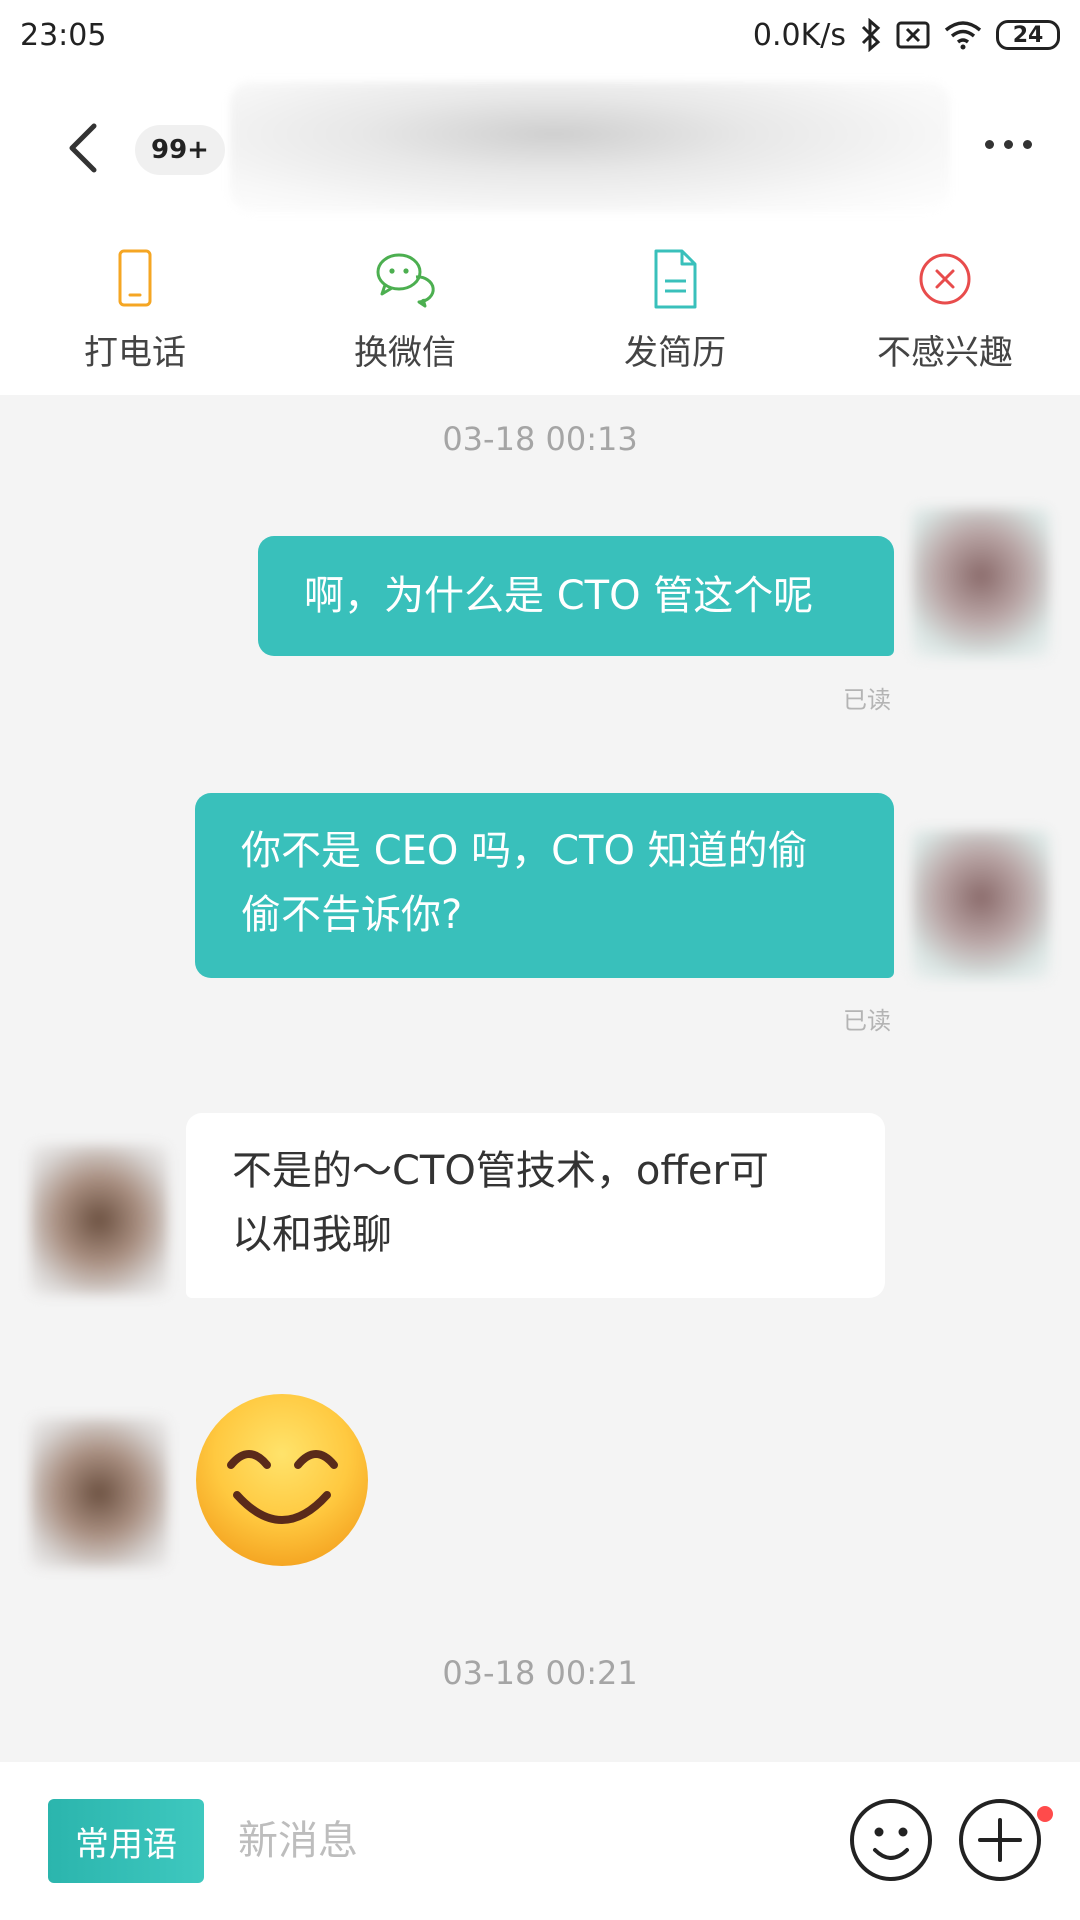  Describe the element at coordinates (405, 280) in the screenshot. I see `wechat-icon` at that location.